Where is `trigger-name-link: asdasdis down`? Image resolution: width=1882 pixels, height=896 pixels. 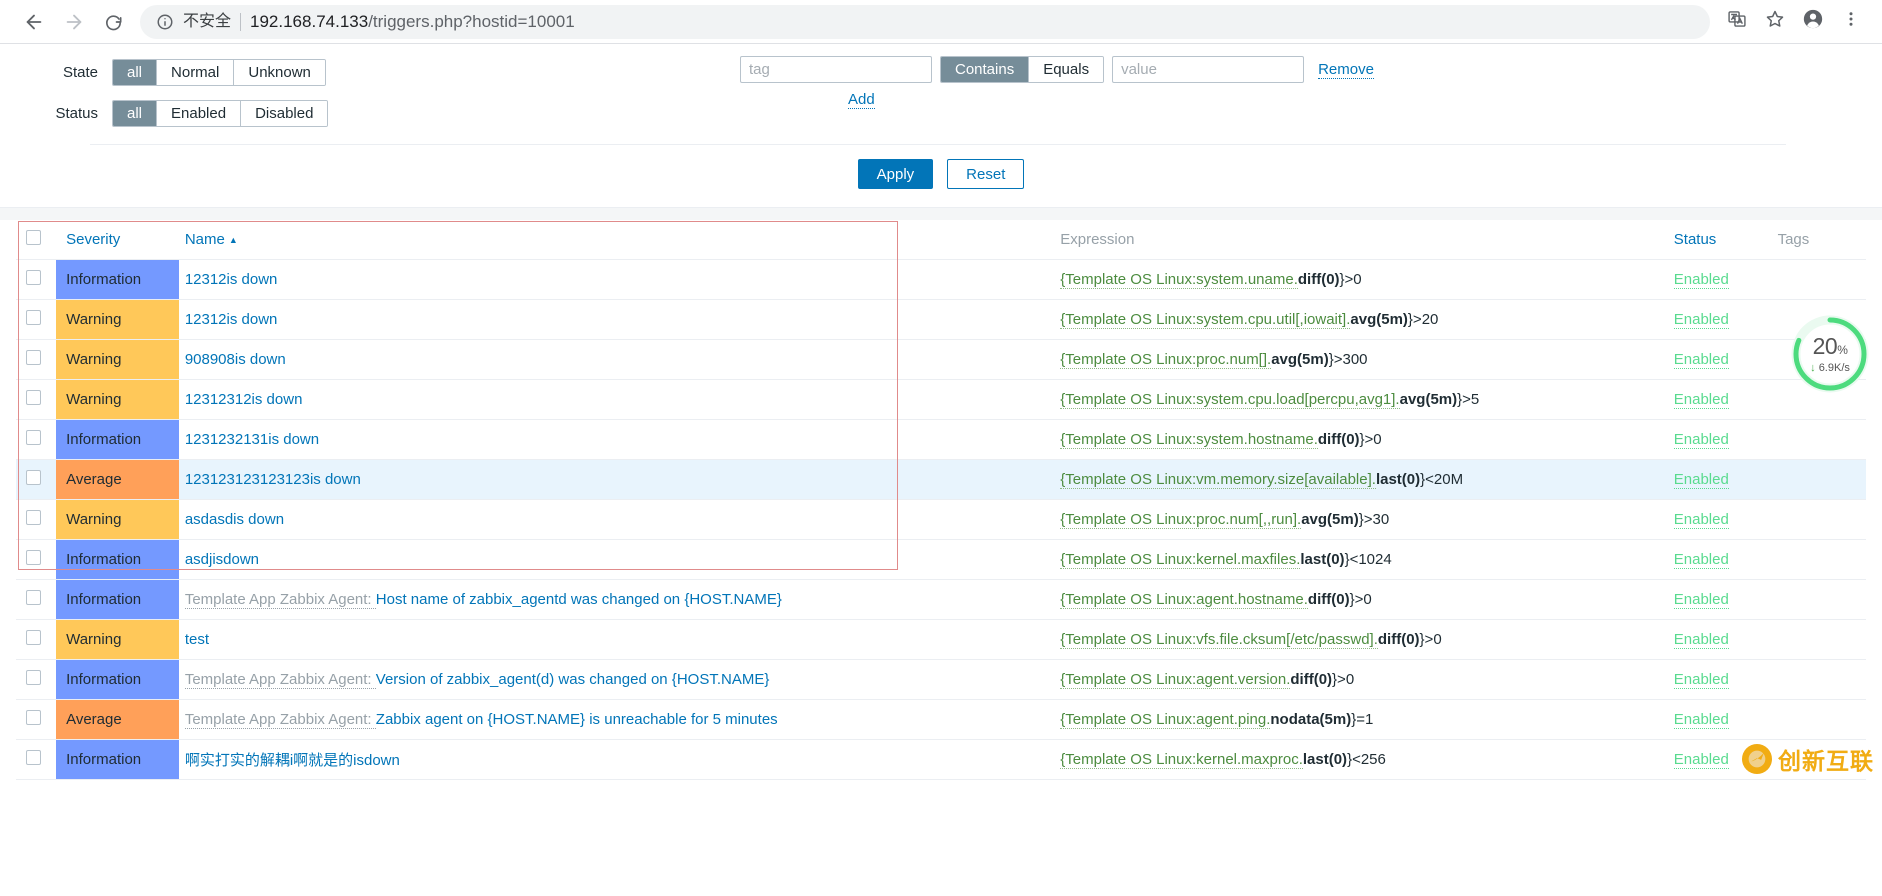 trigger-name-link: asdasdis down is located at coordinates (234, 519).